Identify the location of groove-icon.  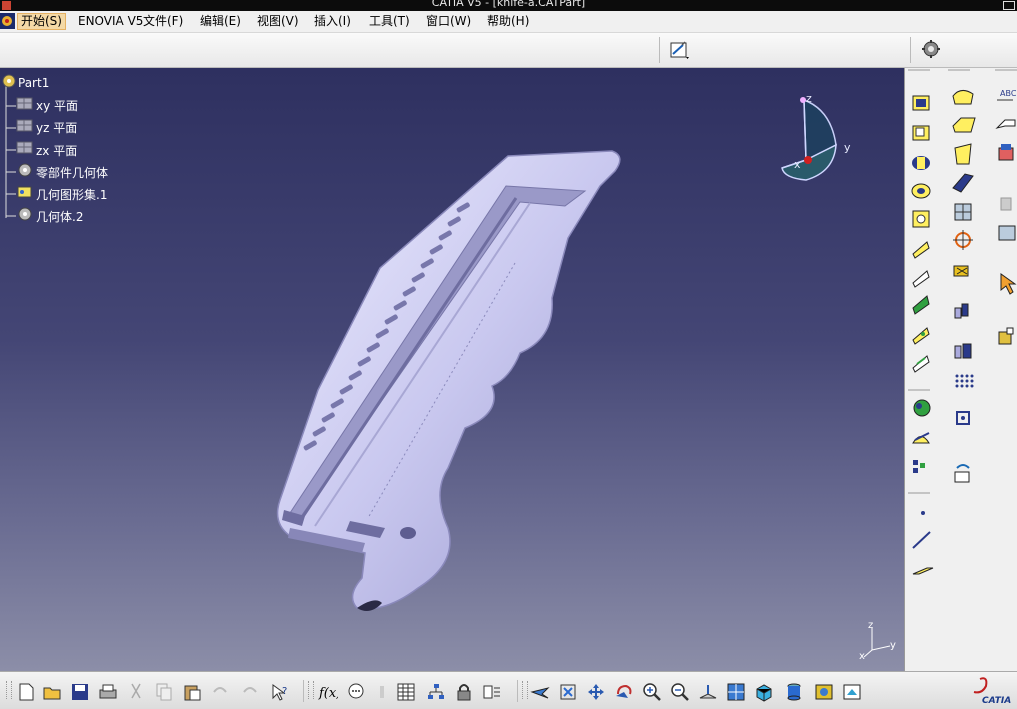
(921, 191).